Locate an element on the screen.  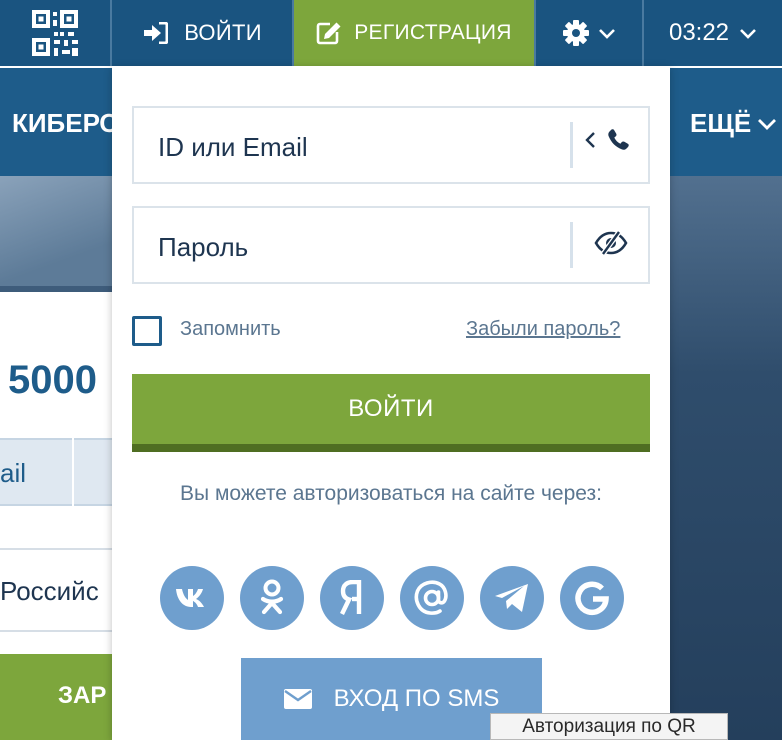
forgot-password-link: Забыли пароль? is located at coordinates (543, 329).